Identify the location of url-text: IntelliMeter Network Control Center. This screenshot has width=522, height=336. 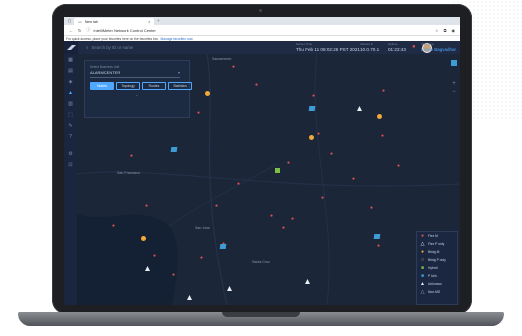
(124, 30).